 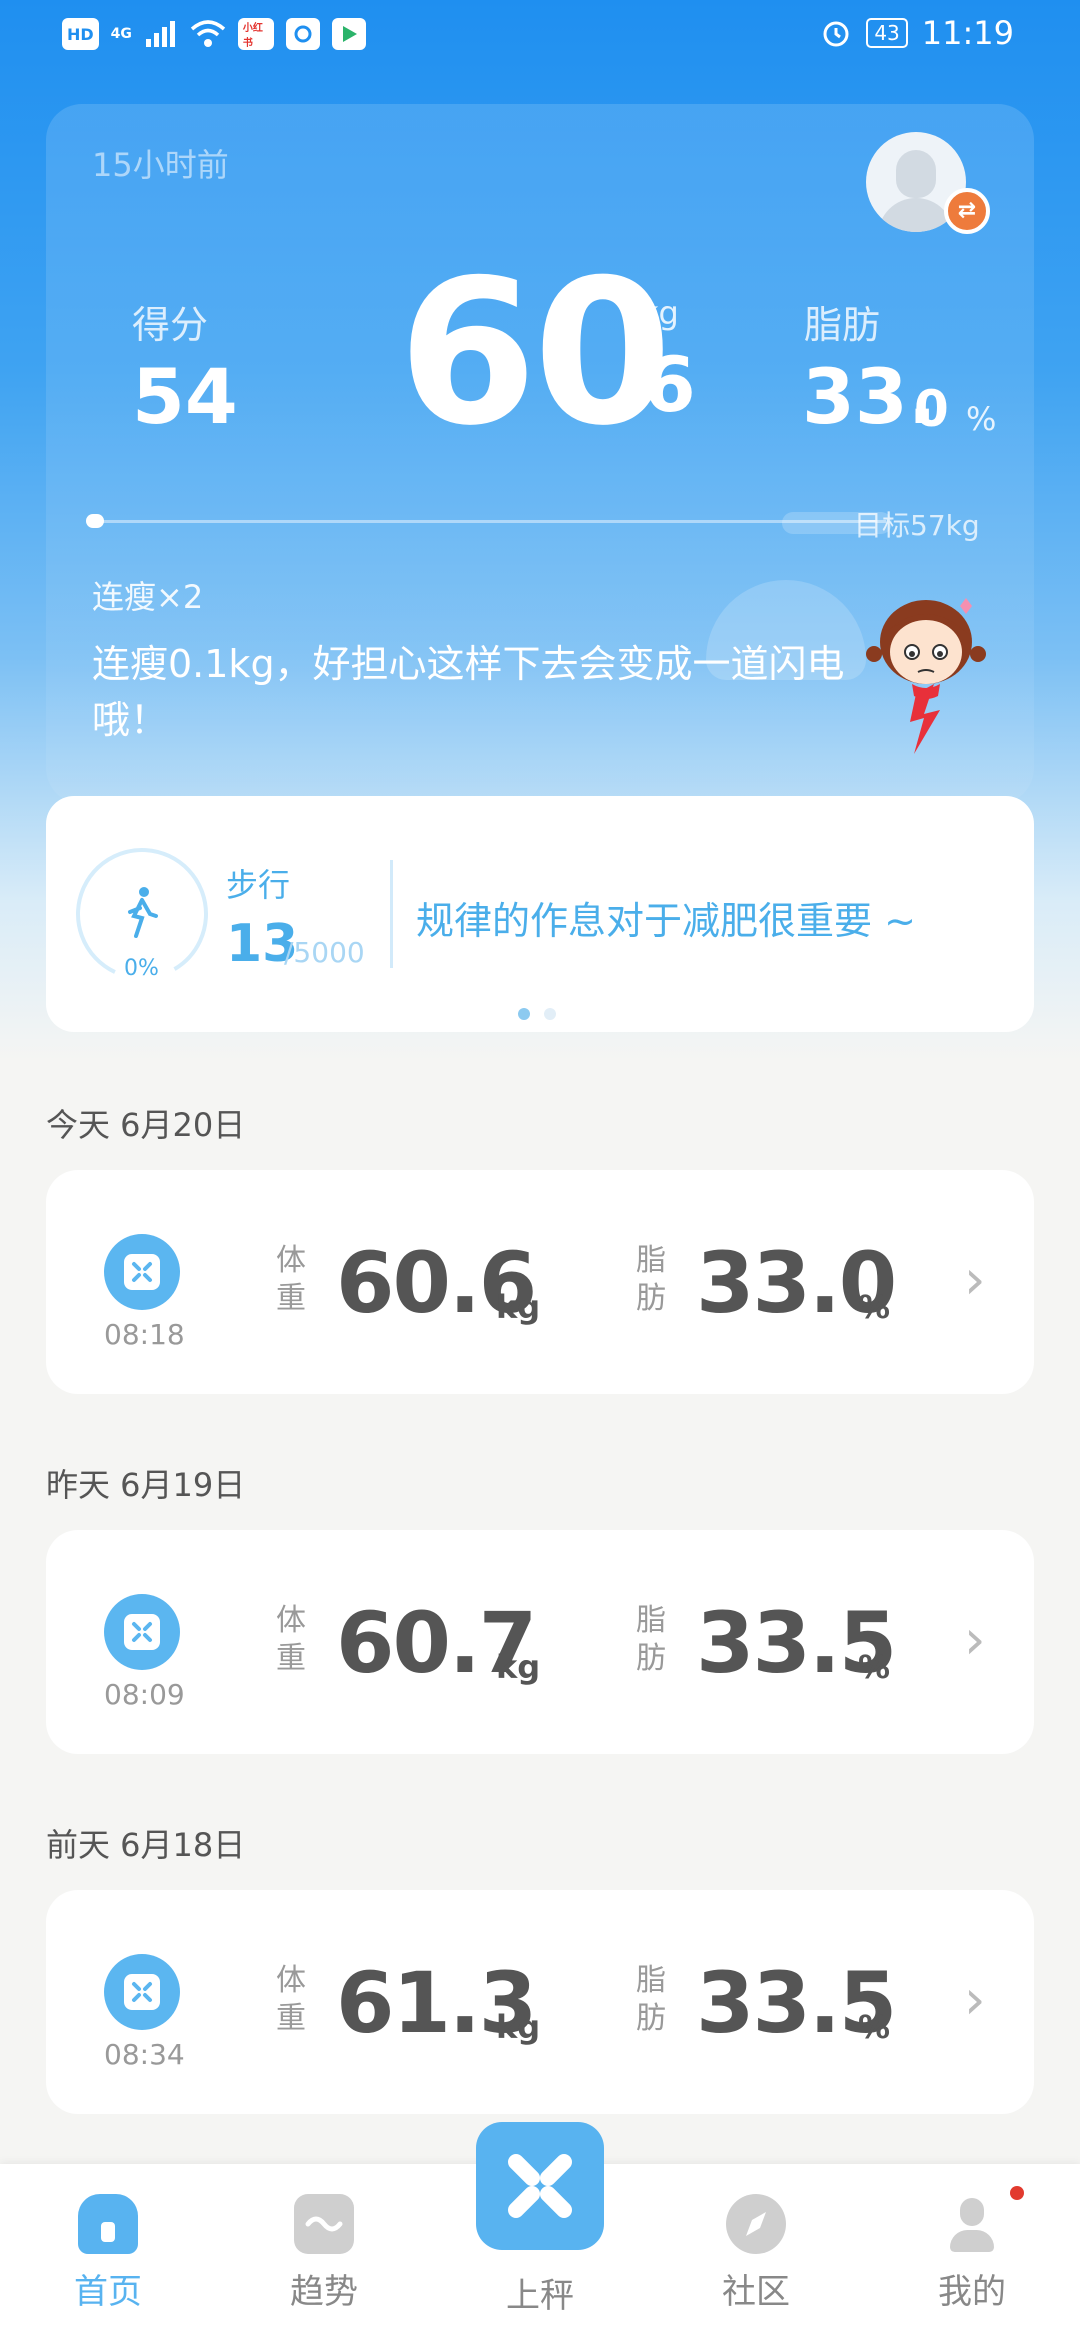 What do you see at coordinates (540, 1282) in the screenshot?
I see `record-card: 08:18 体重 60.6 kg 脂肪 33.0 % ›` at bounding box center [540, 1282].